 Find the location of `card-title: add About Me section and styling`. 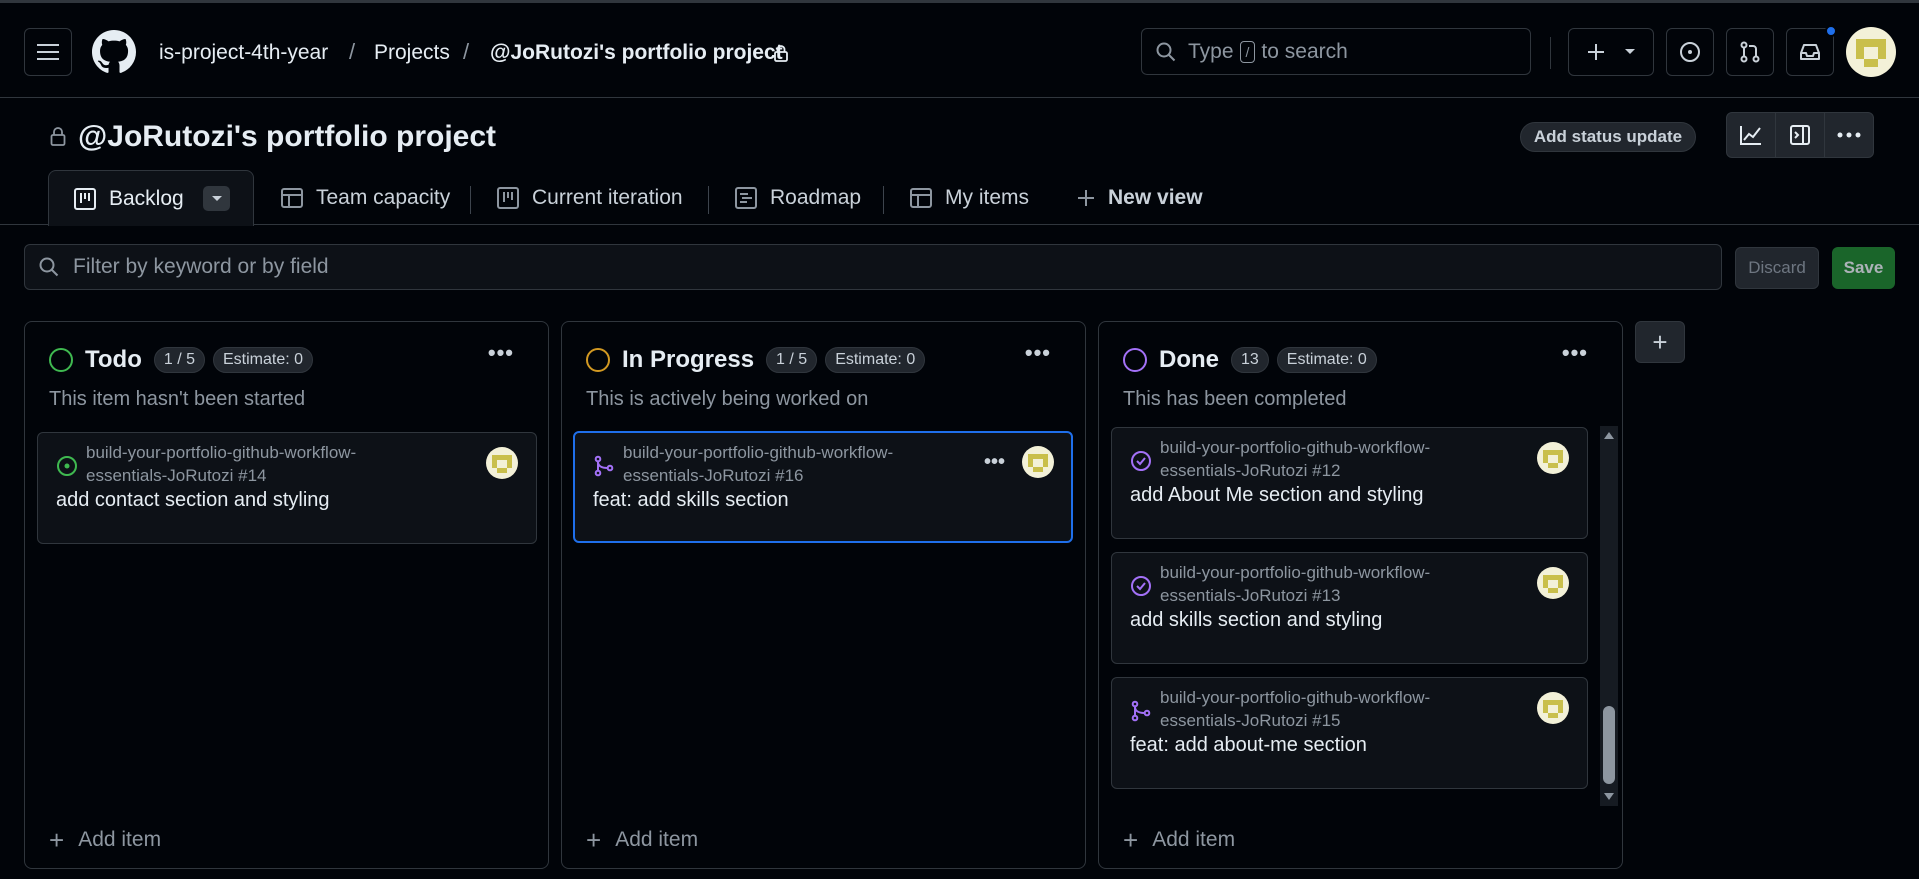

card-title: add About Me section and styling is located at coordinates (1277, 495).